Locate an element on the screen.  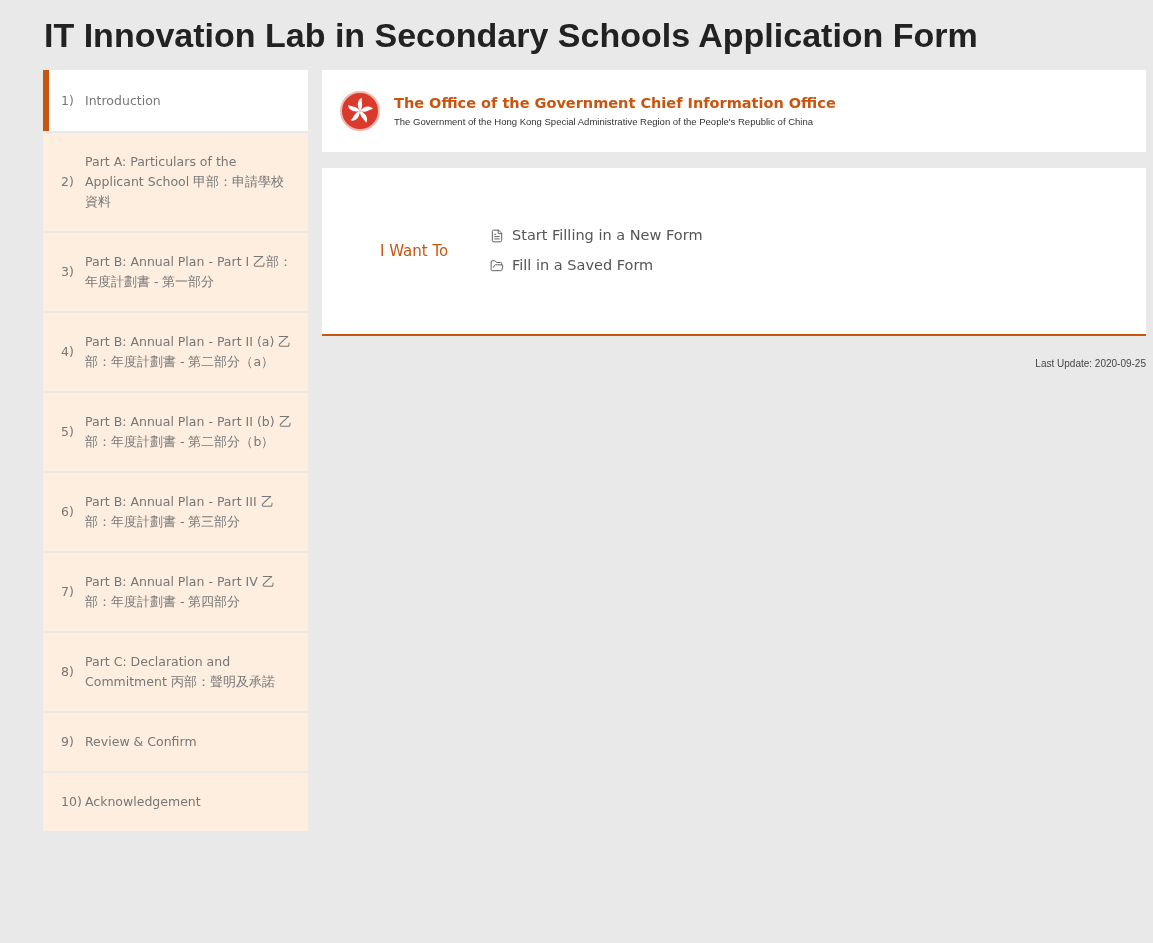
sidebar-step-item: 1) Introduction is located at coordinates (175, 100).